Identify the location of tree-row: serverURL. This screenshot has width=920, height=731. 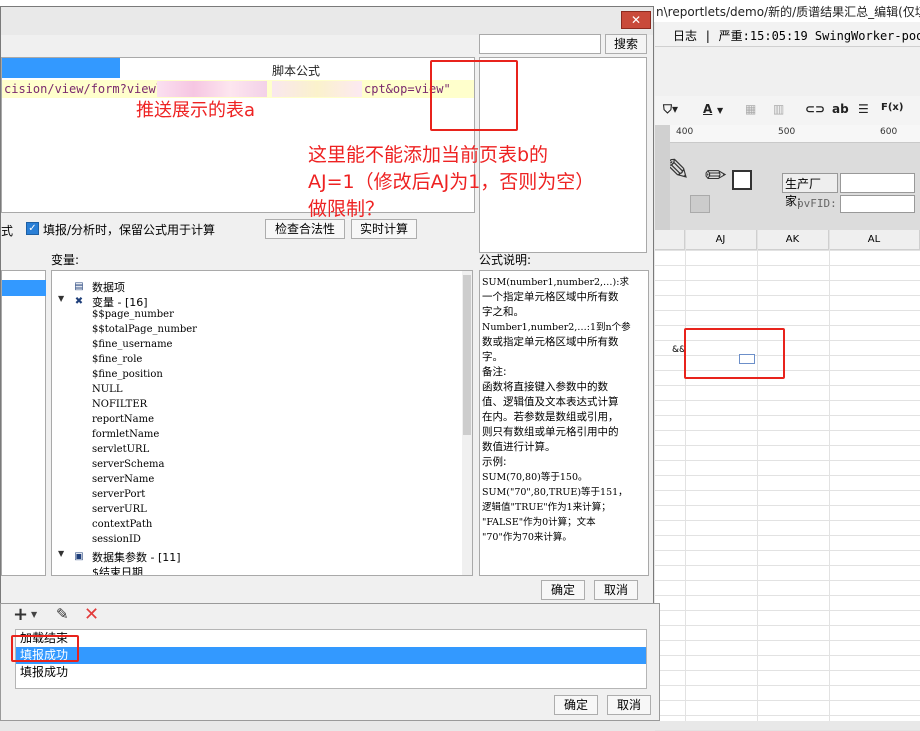
(252, 511).